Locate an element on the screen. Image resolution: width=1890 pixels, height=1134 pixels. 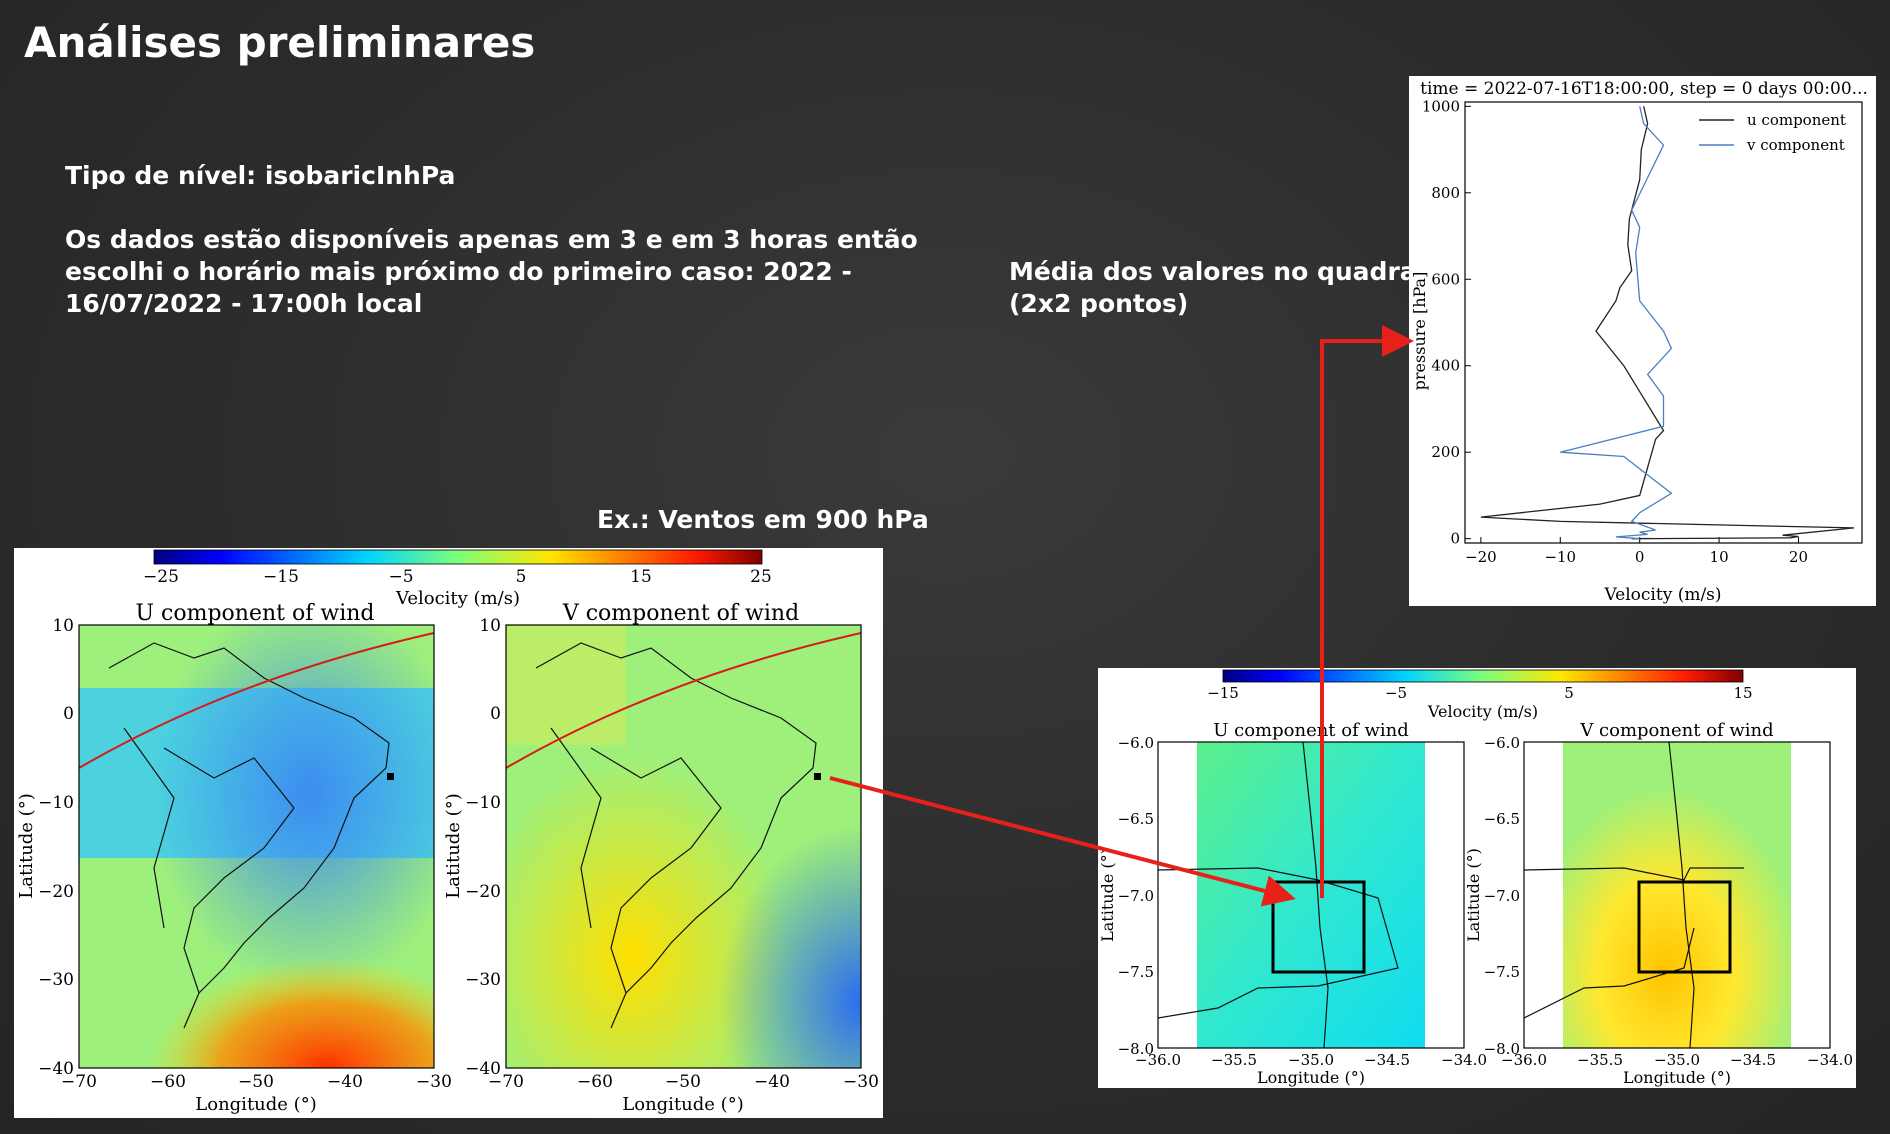
zoom-colorbar-ticks: −15 −5 5 15 is located at coordinates (1479, 693).